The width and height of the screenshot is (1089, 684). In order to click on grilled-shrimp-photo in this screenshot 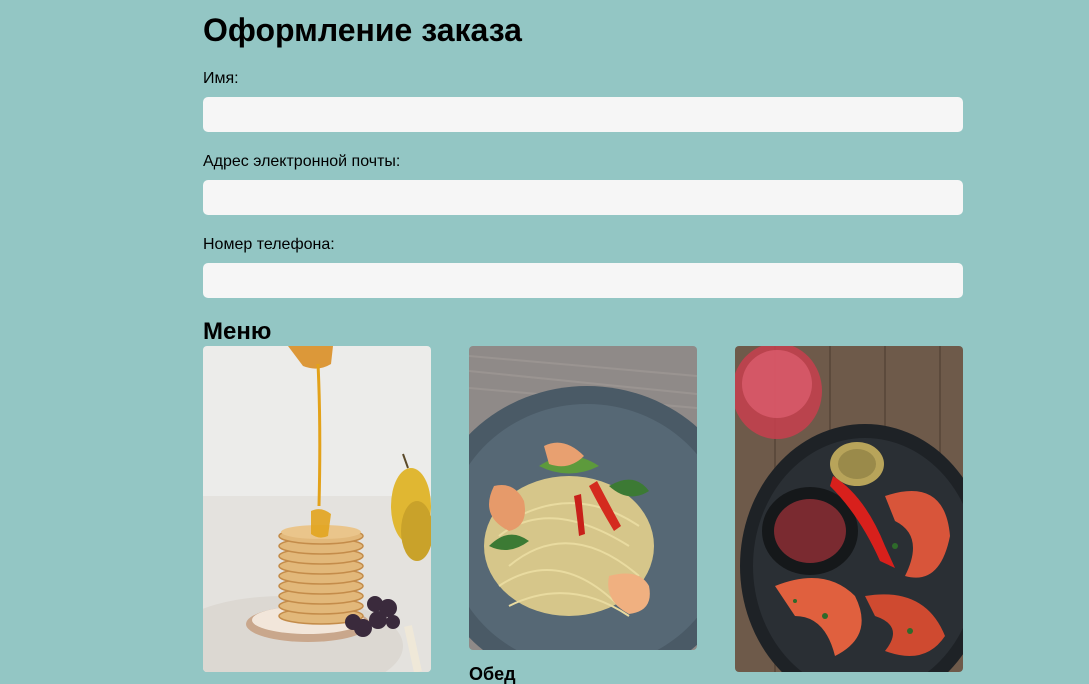, I will do `click(849, 509)`.